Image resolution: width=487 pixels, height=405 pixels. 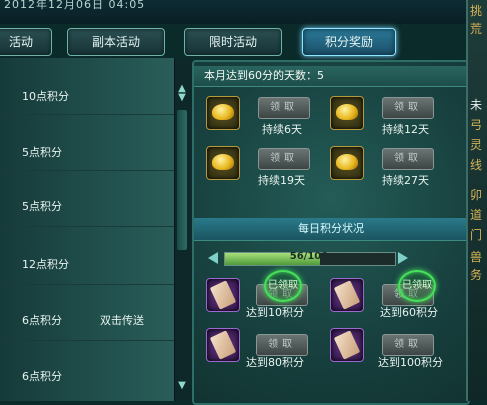 What do you see at coordinates (87, 263) in the screenshot?
I see `list-item: 12点积分` at bounding box center [87, 263].